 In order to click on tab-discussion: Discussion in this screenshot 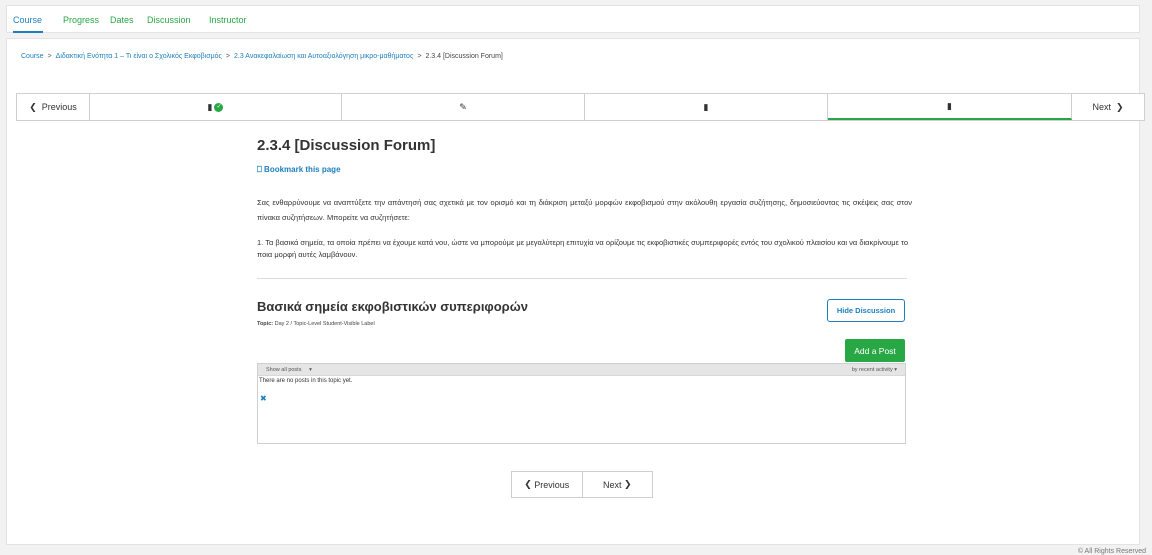, I will do `click(169, 20)`.